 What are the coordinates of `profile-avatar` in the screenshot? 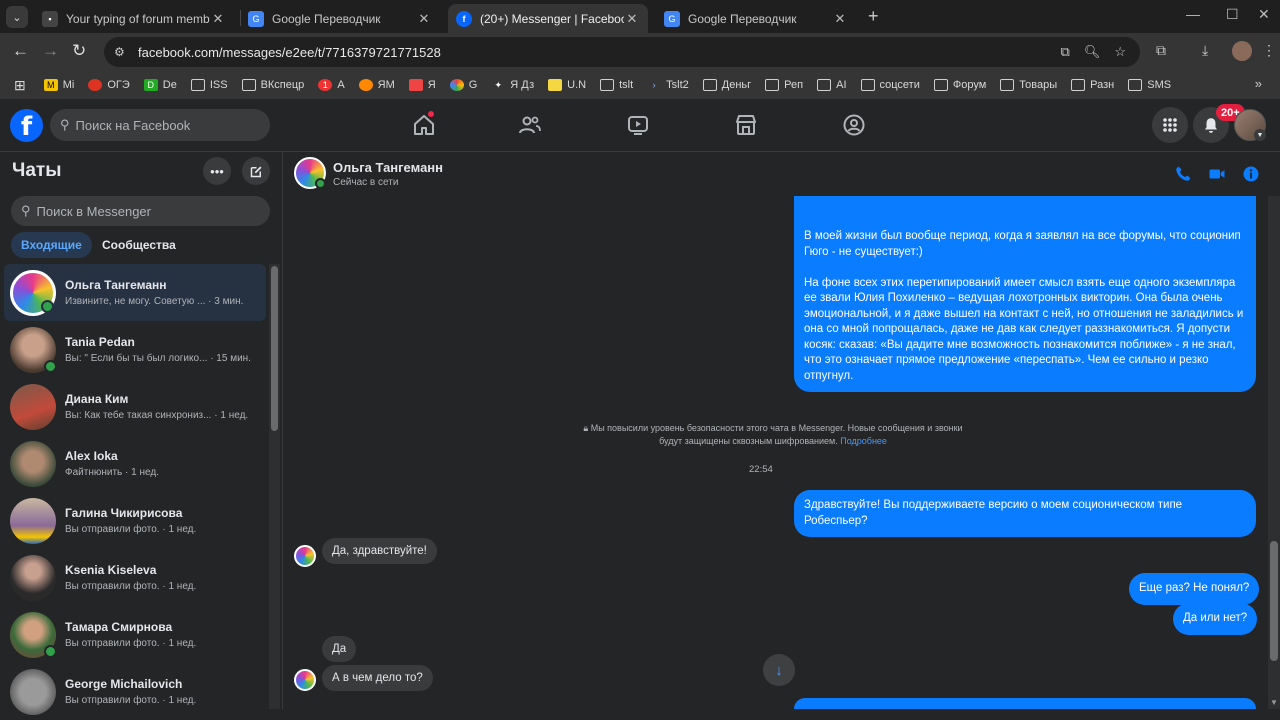 It's located at (1242, 51).